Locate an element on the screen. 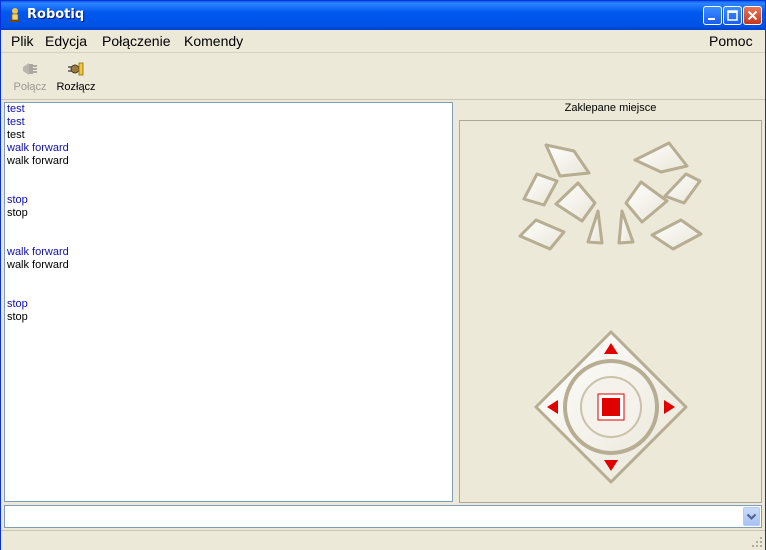 The height and width of the screenshot is (550, 766). connect-button: Połącz is located at coordinates (30, 76).